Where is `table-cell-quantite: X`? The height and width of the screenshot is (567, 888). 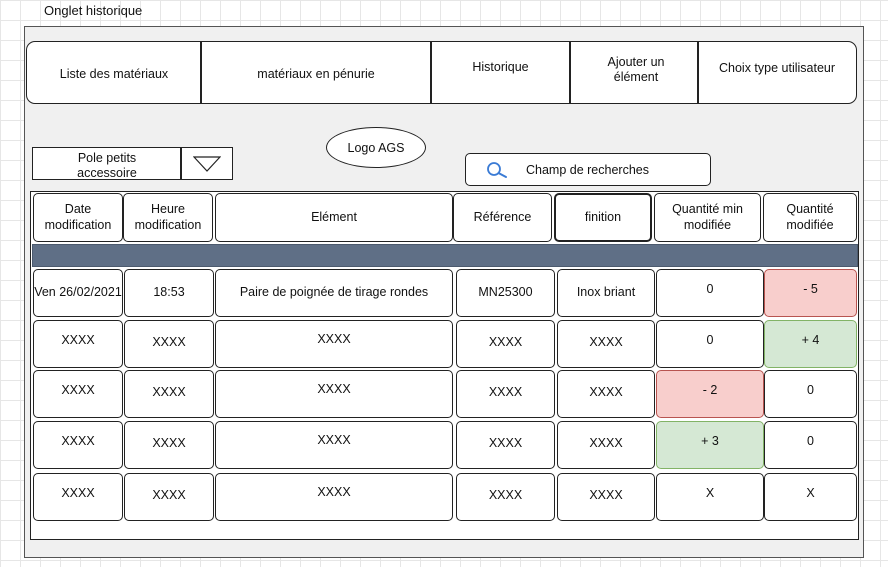
table-cell-quantite: X is located at coordinates (810, 497).